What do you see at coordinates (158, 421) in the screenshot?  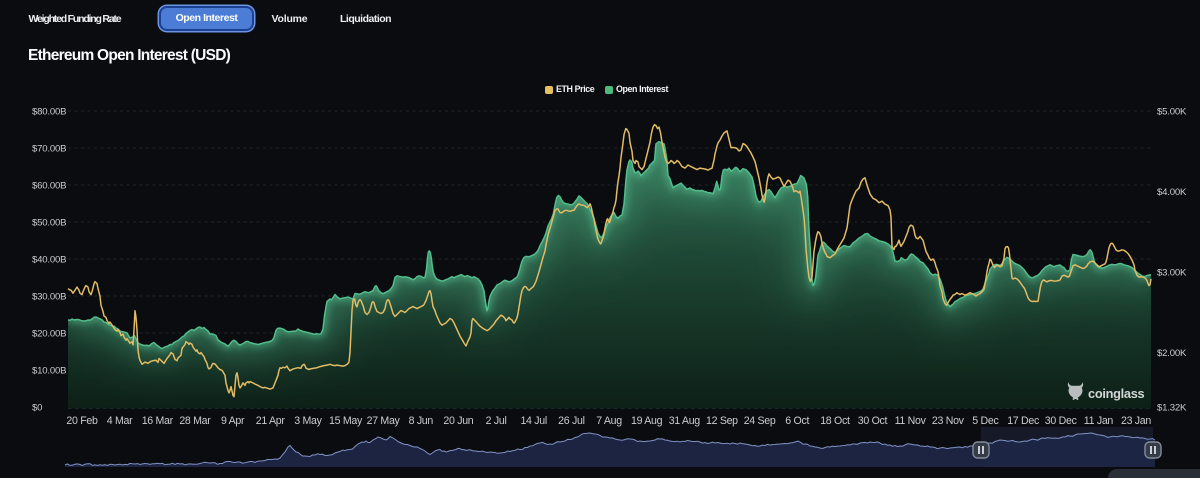 I see `svg-text: 16 Mar` at bounding box center [158, 421].